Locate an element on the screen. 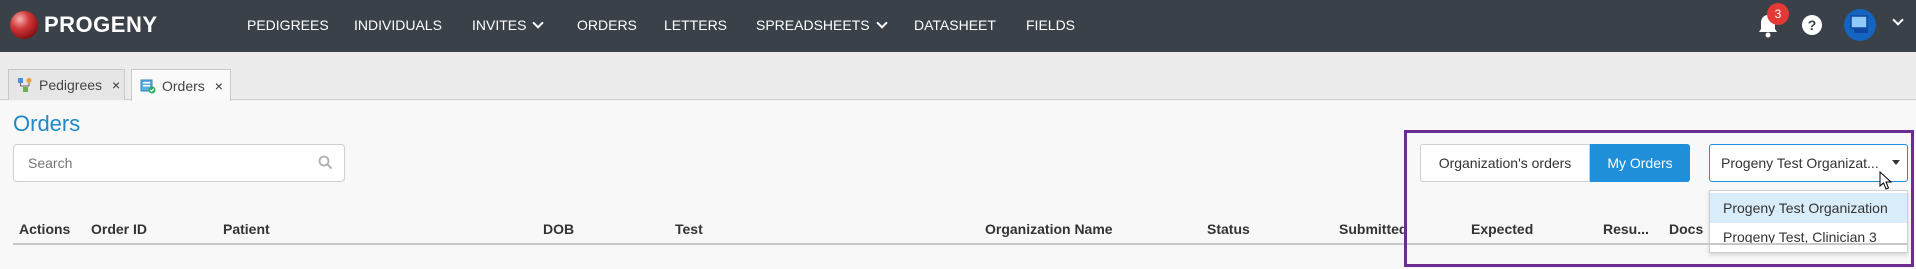 This screenshot has height=269, width=1916. user-avatar is located at coordinates (1860, 25).